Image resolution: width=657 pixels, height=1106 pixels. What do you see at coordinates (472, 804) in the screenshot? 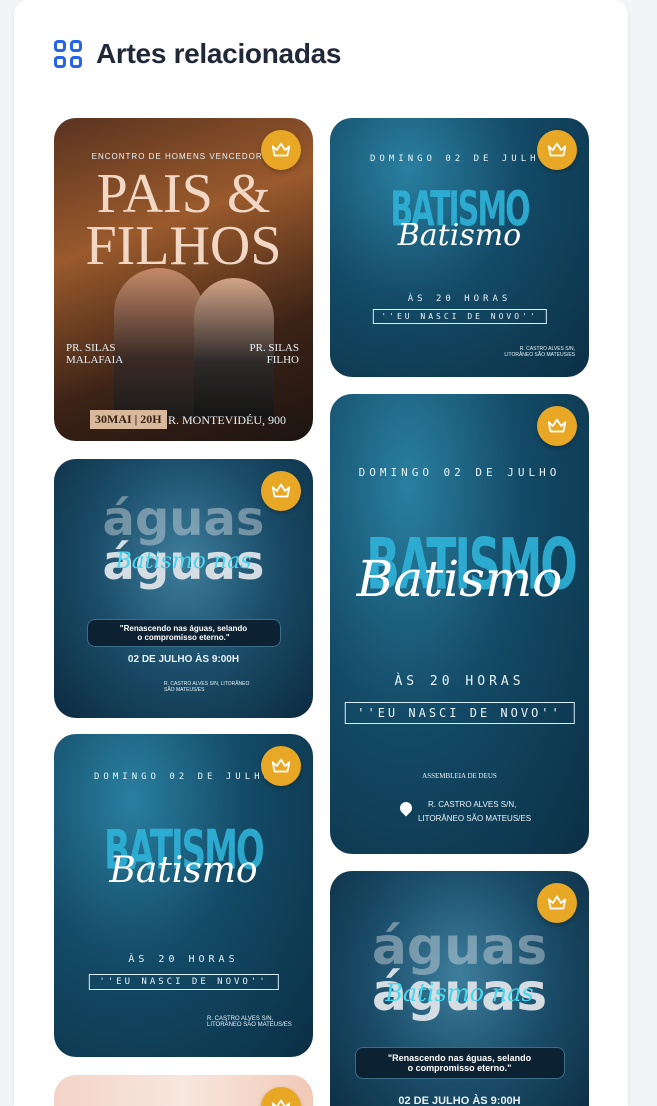
I see `art-address-line1: R. CASTRO ALVES S/N,` at bounding box center [472, 804].